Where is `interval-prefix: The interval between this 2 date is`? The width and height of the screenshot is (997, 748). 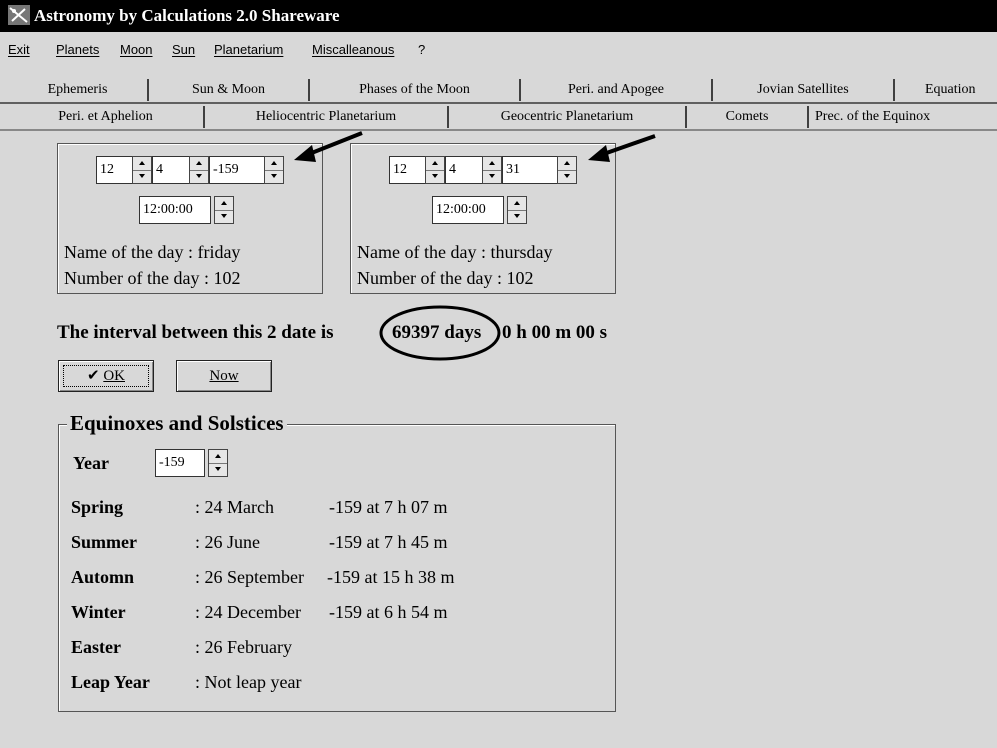 interval-prefix: The interval between this 2 date is is located at coordinates (195, 332).